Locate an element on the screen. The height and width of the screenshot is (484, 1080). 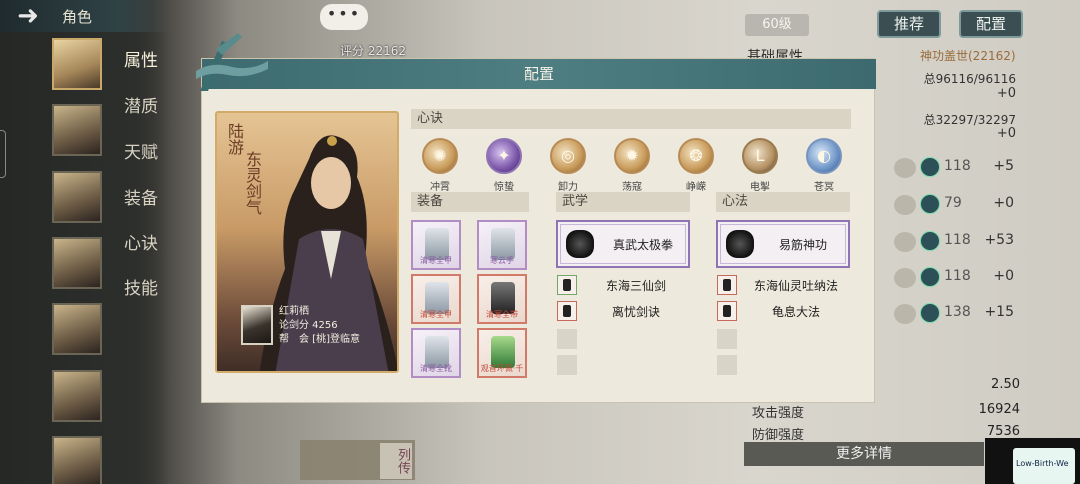
equipment-slot: 清寒全靴 is located at coordinates (436, 353).